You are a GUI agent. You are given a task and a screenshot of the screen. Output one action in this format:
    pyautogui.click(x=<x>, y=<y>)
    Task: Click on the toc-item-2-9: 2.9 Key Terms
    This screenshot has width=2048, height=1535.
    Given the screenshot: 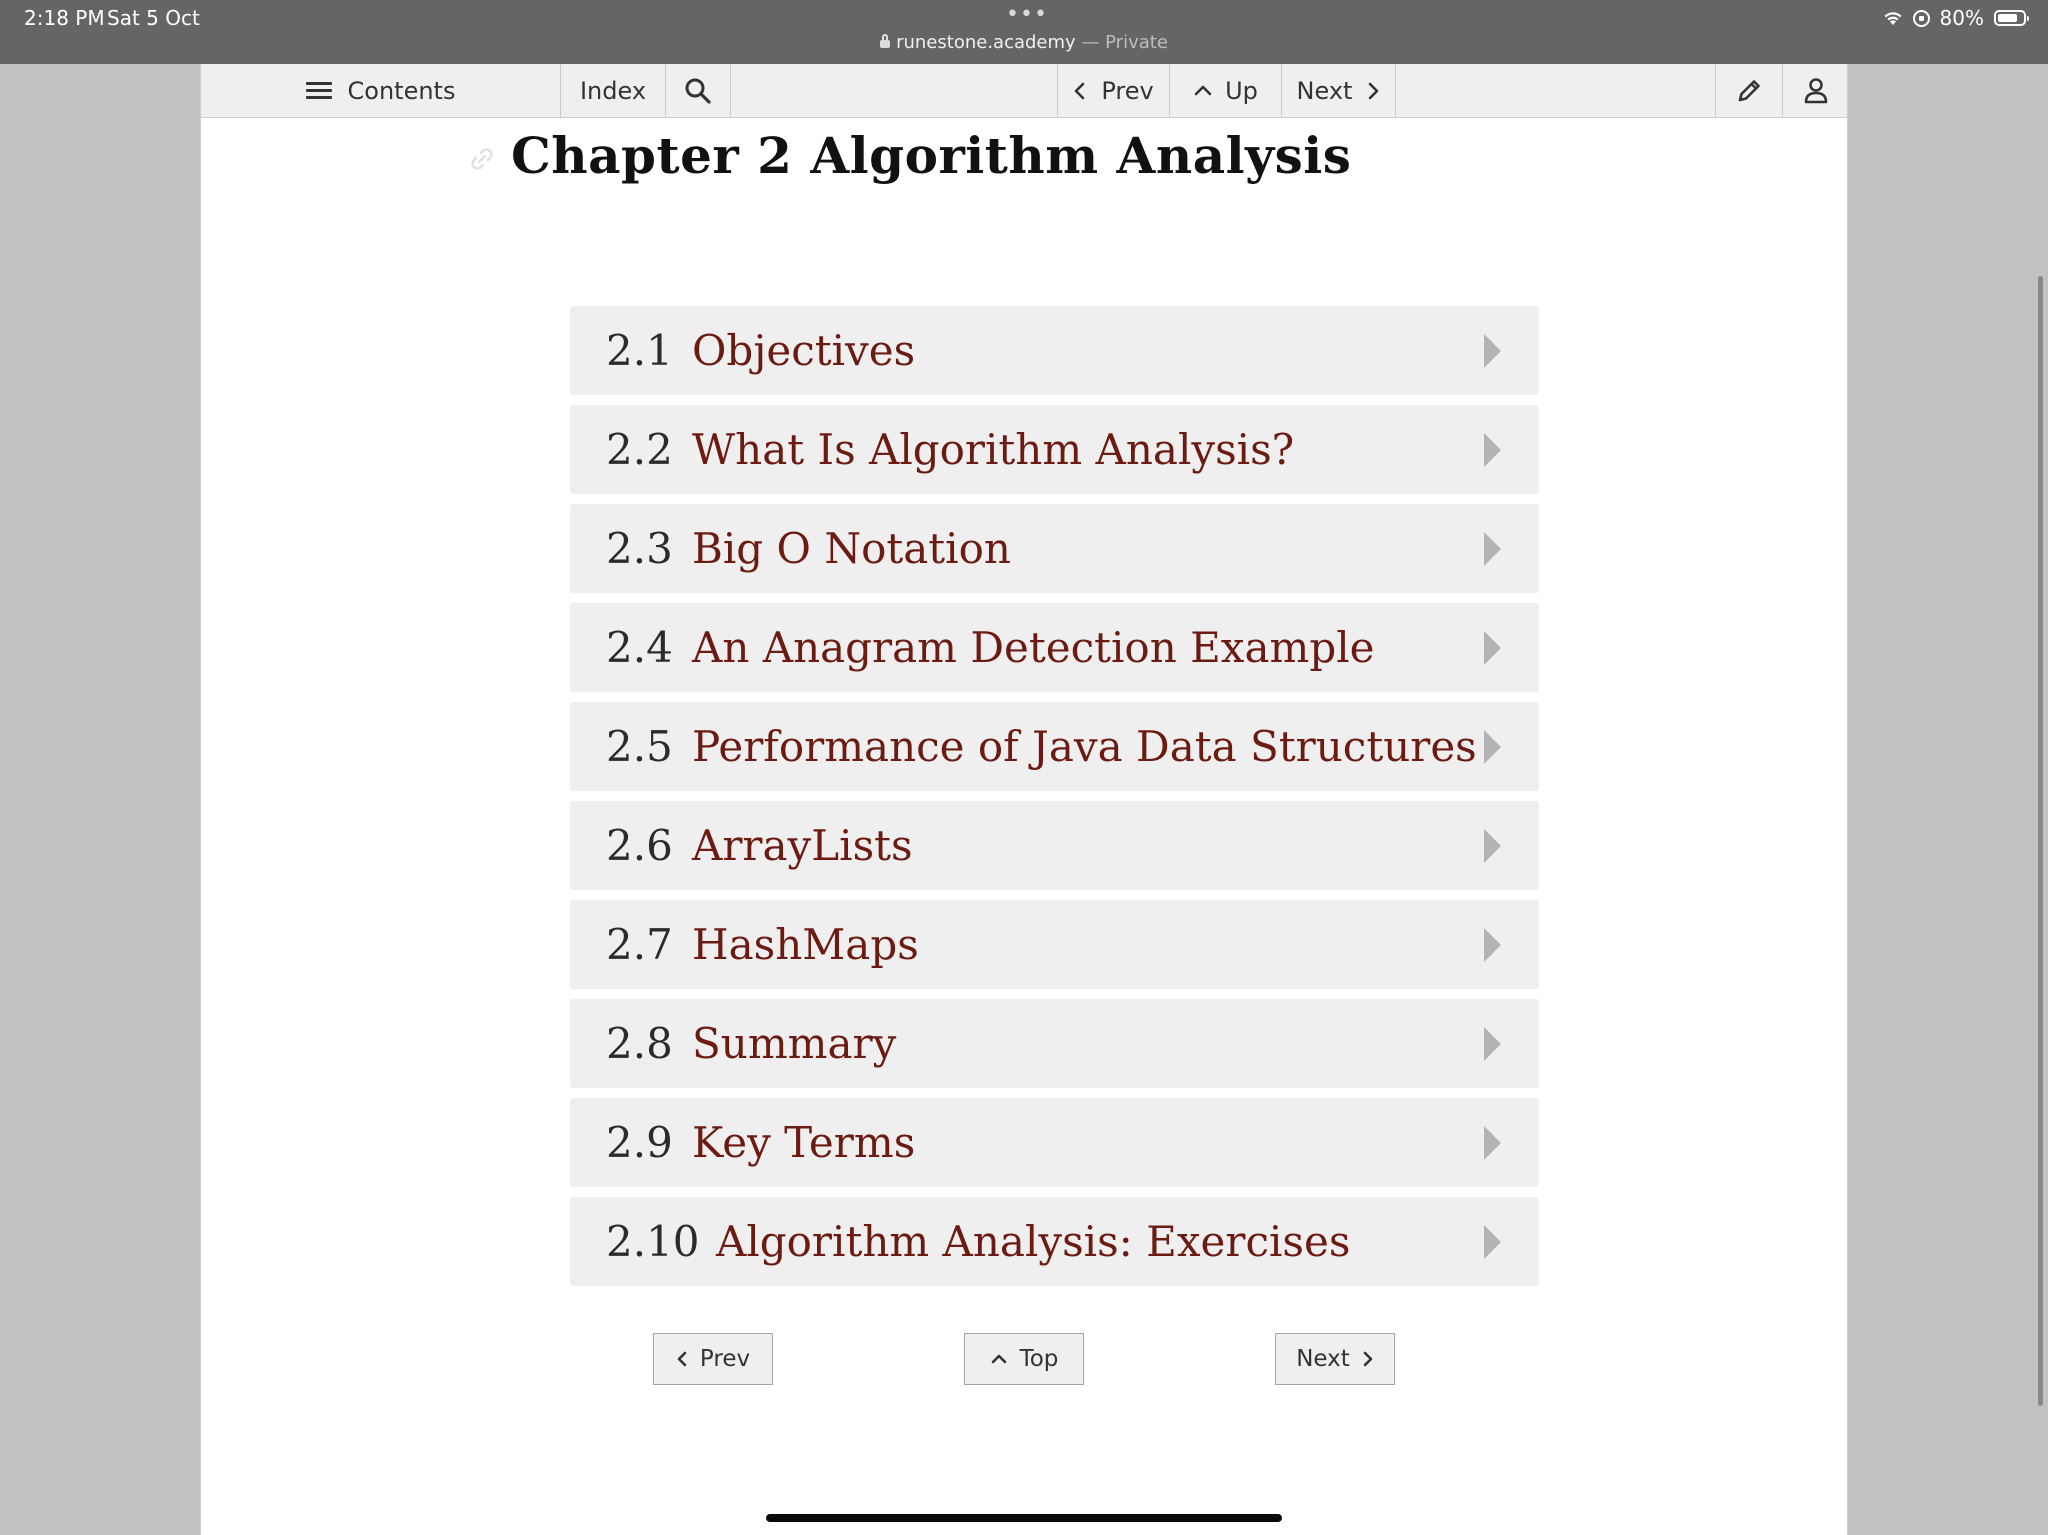 What is the action you would take?
    pyautogui.click(x=1054, y=1142)
    